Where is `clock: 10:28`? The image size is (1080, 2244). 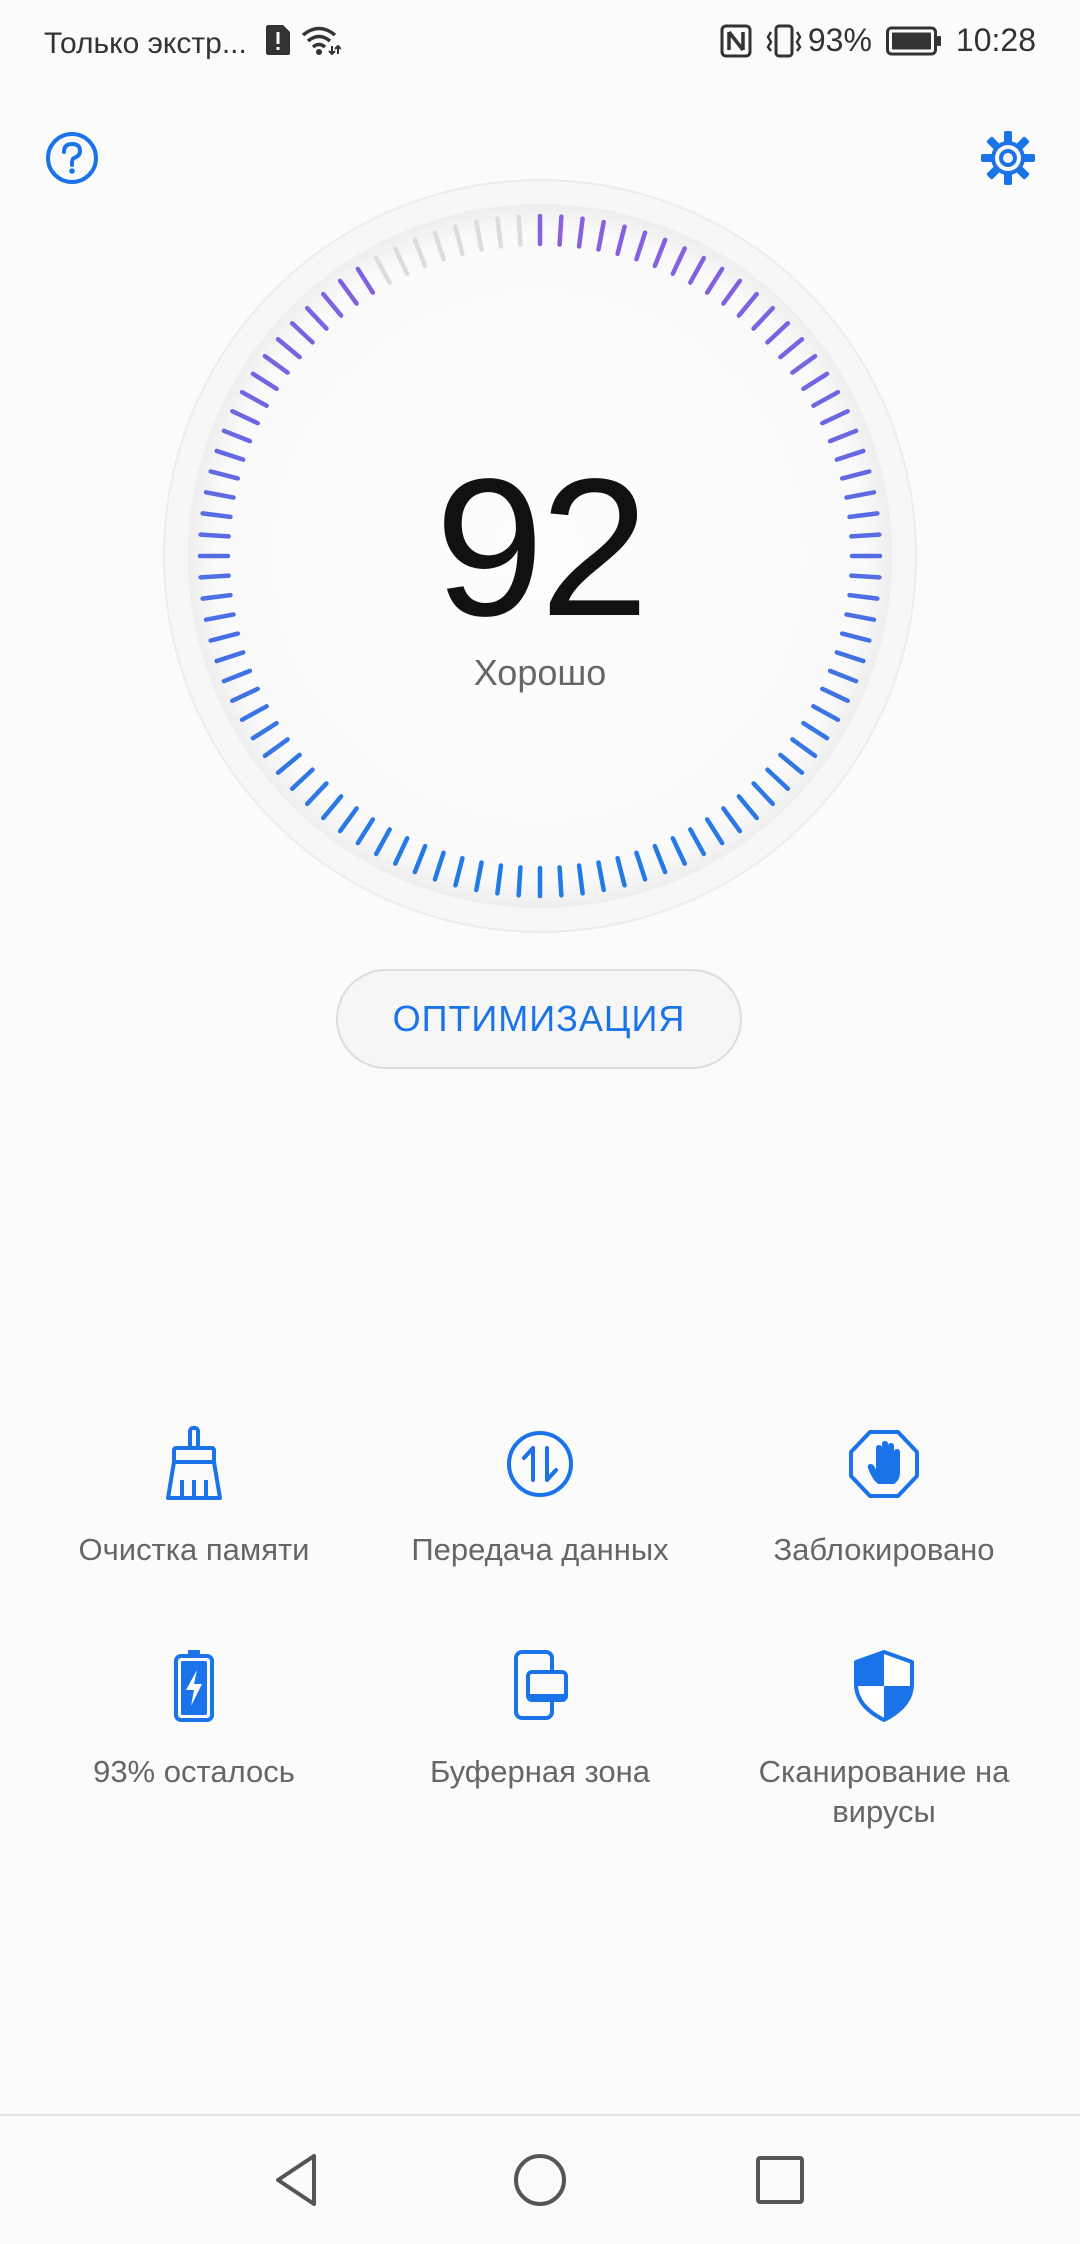
clock: 10:28 is located at coordinates (995, 40).